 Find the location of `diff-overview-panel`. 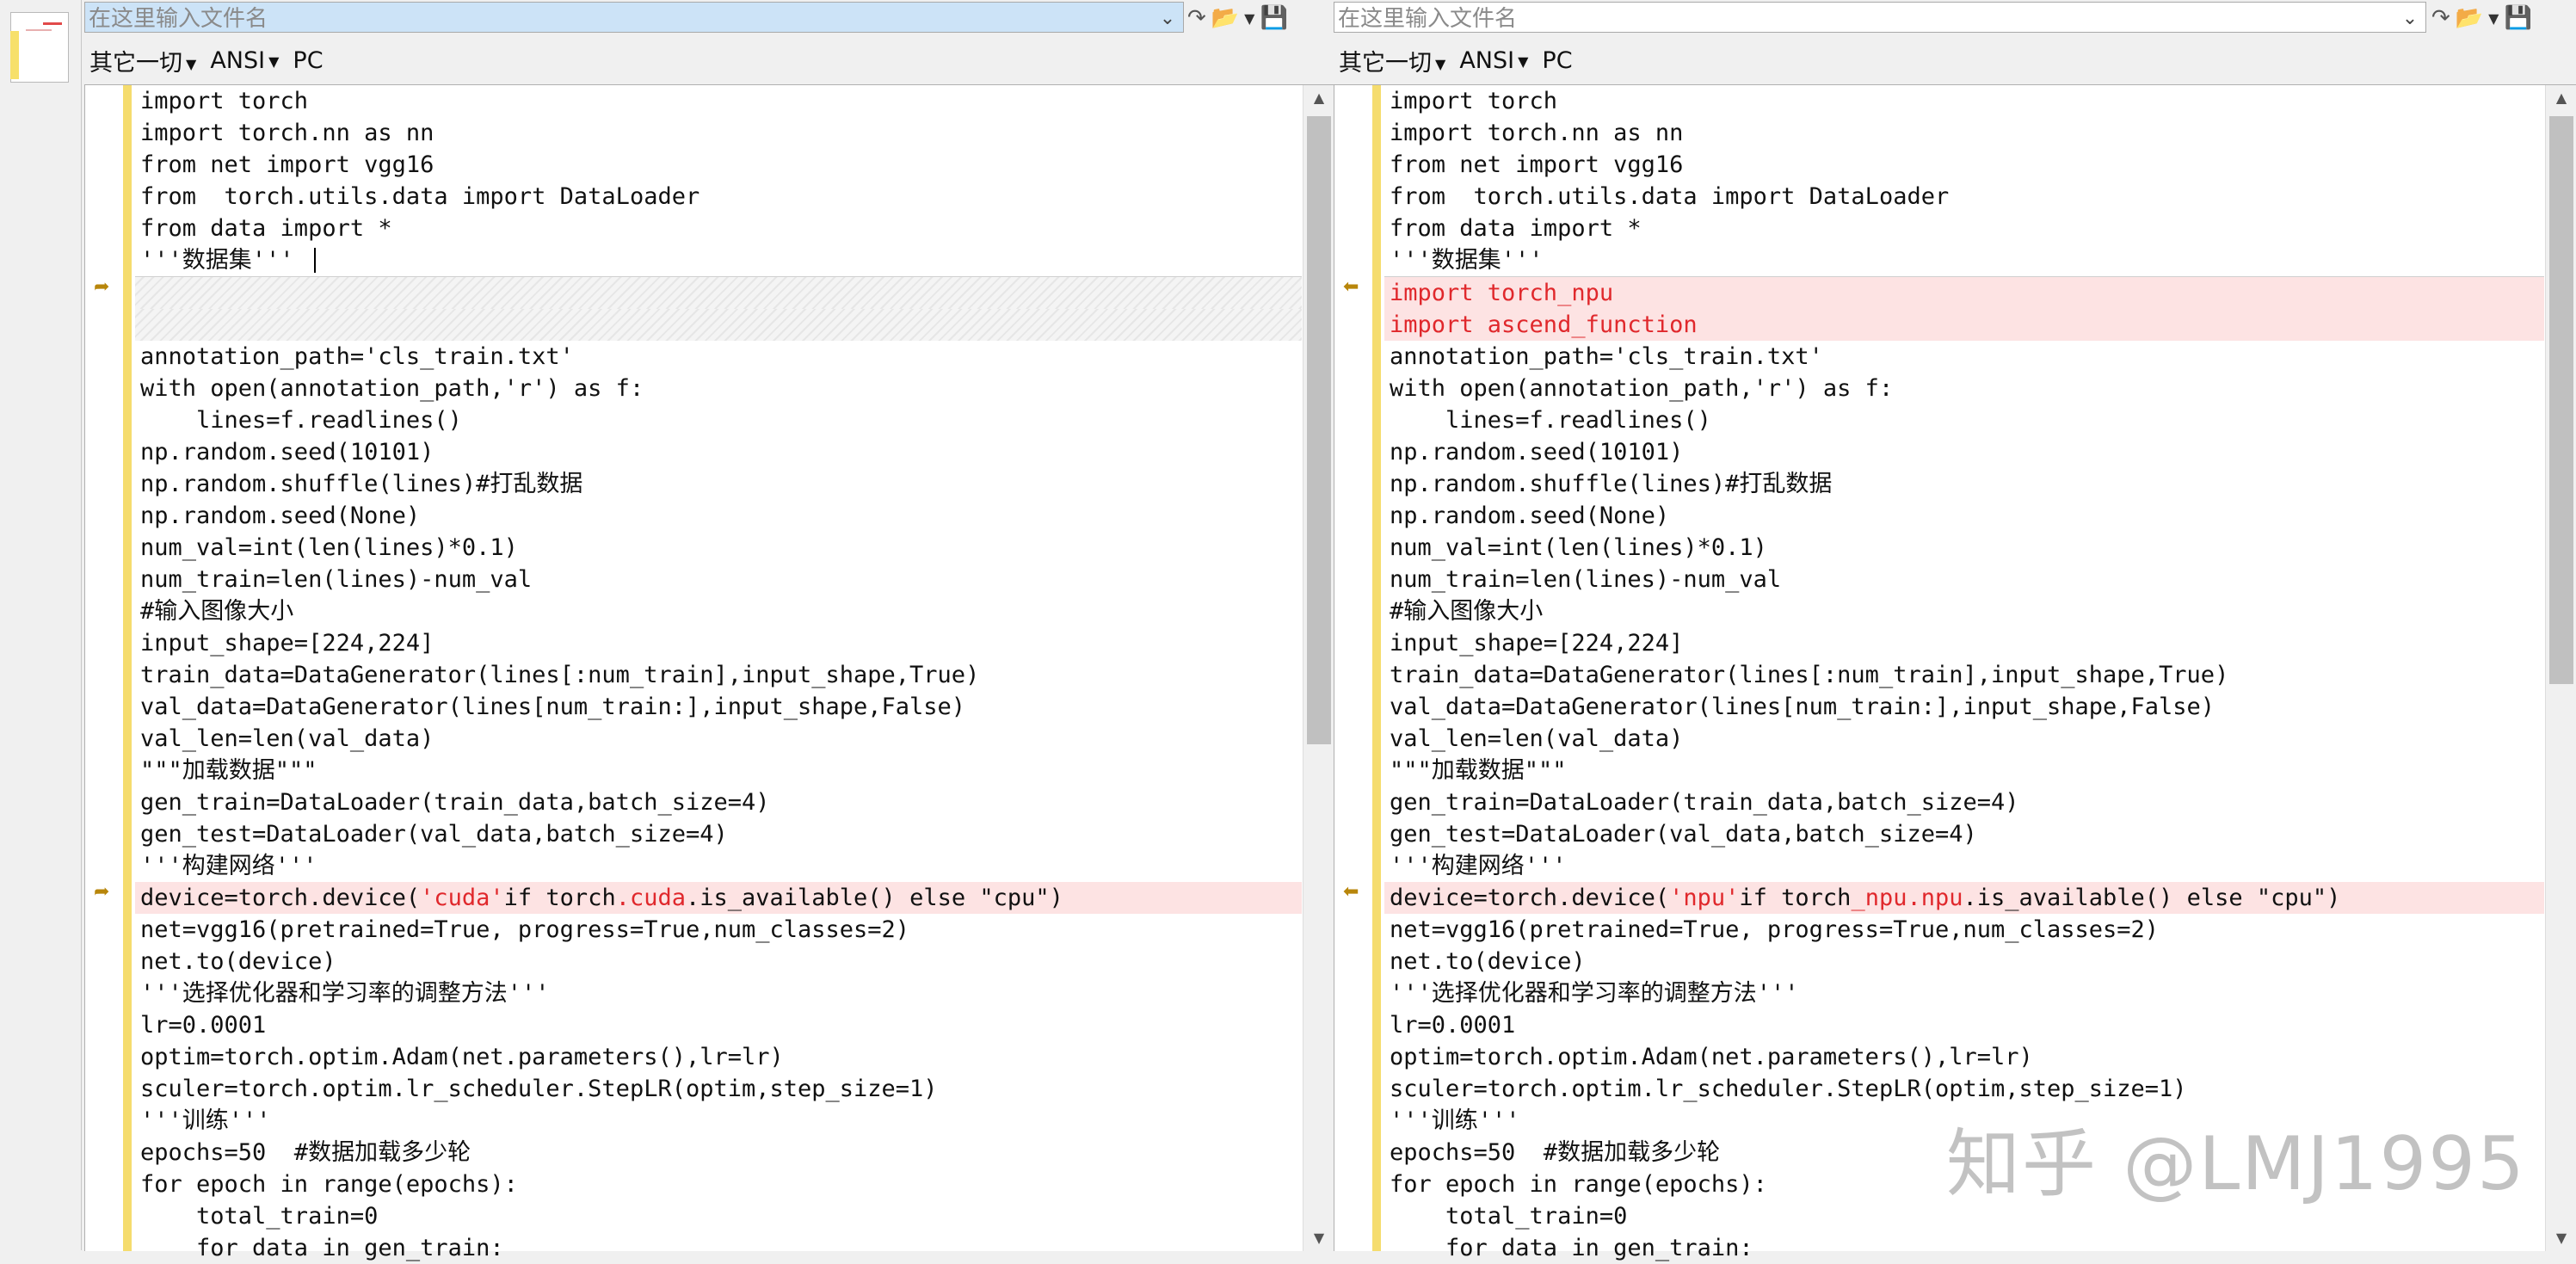

diff-overview-panel is located at coordinates (41, 625).